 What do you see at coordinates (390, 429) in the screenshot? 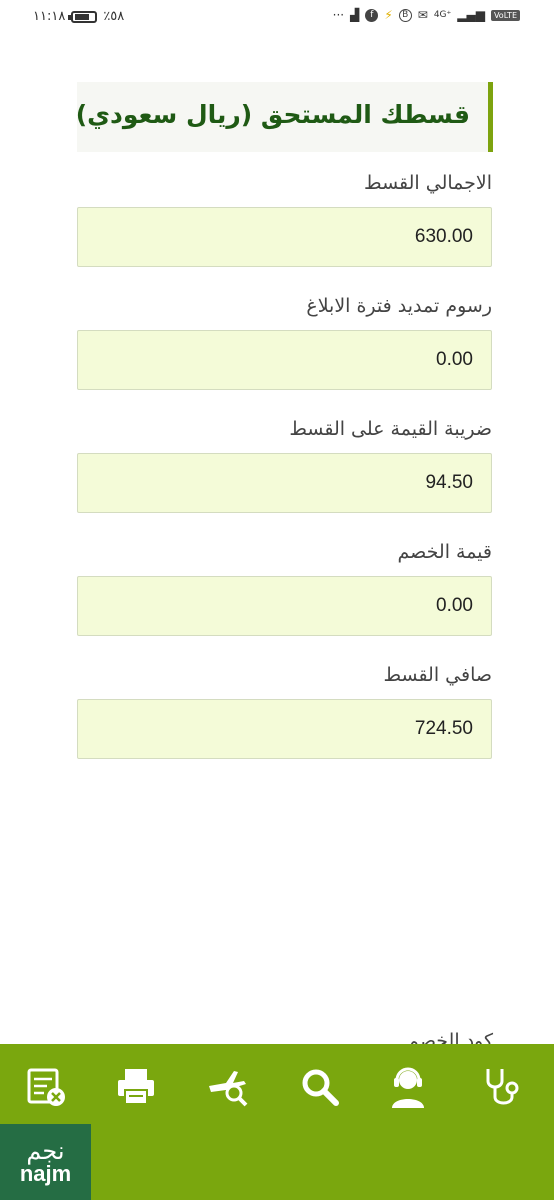
I see `vat-label: ضريبة القيمة على القسط` at bounding box center [390, 429].